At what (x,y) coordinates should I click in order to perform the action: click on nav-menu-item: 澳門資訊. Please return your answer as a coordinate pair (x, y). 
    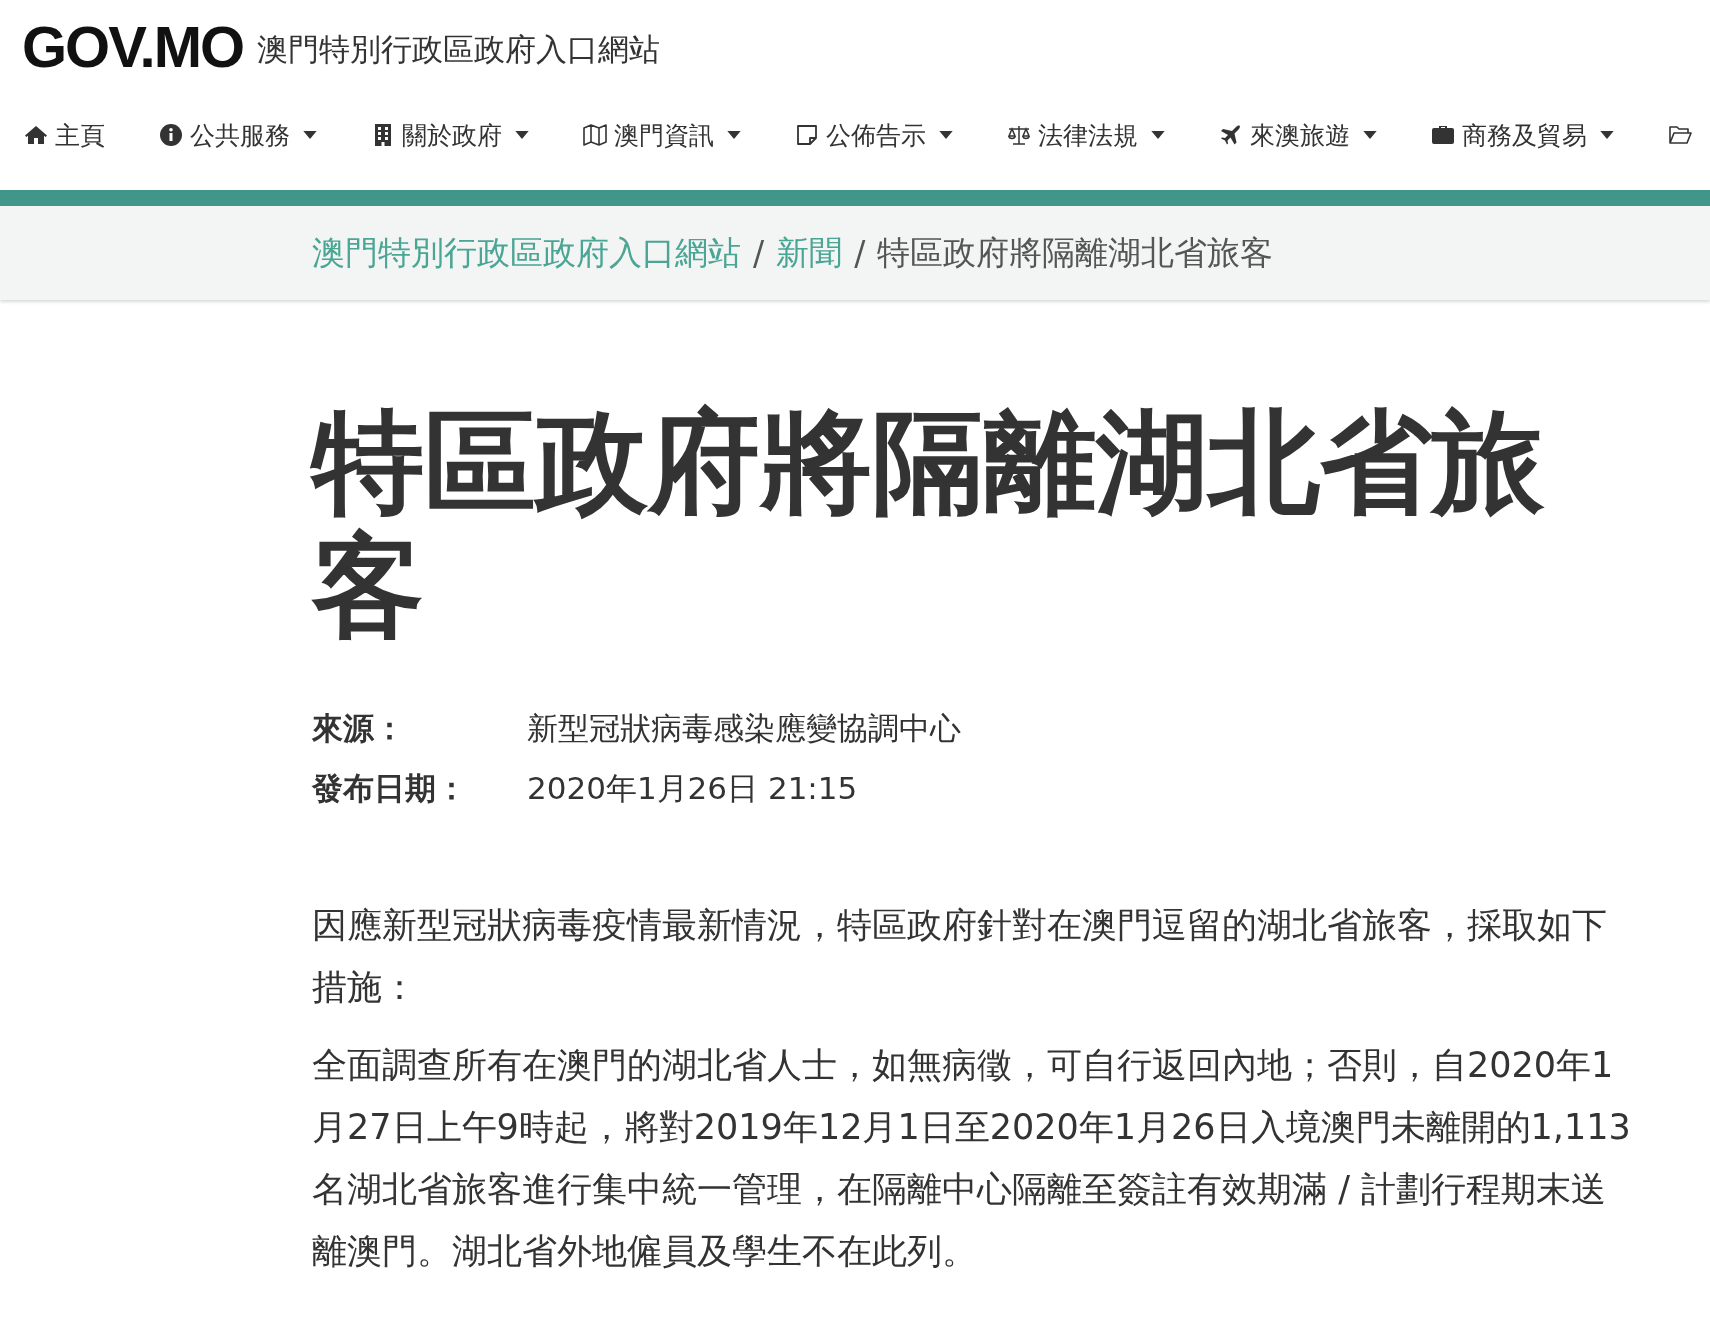
    Looking at the image, I should click on (662, 135).